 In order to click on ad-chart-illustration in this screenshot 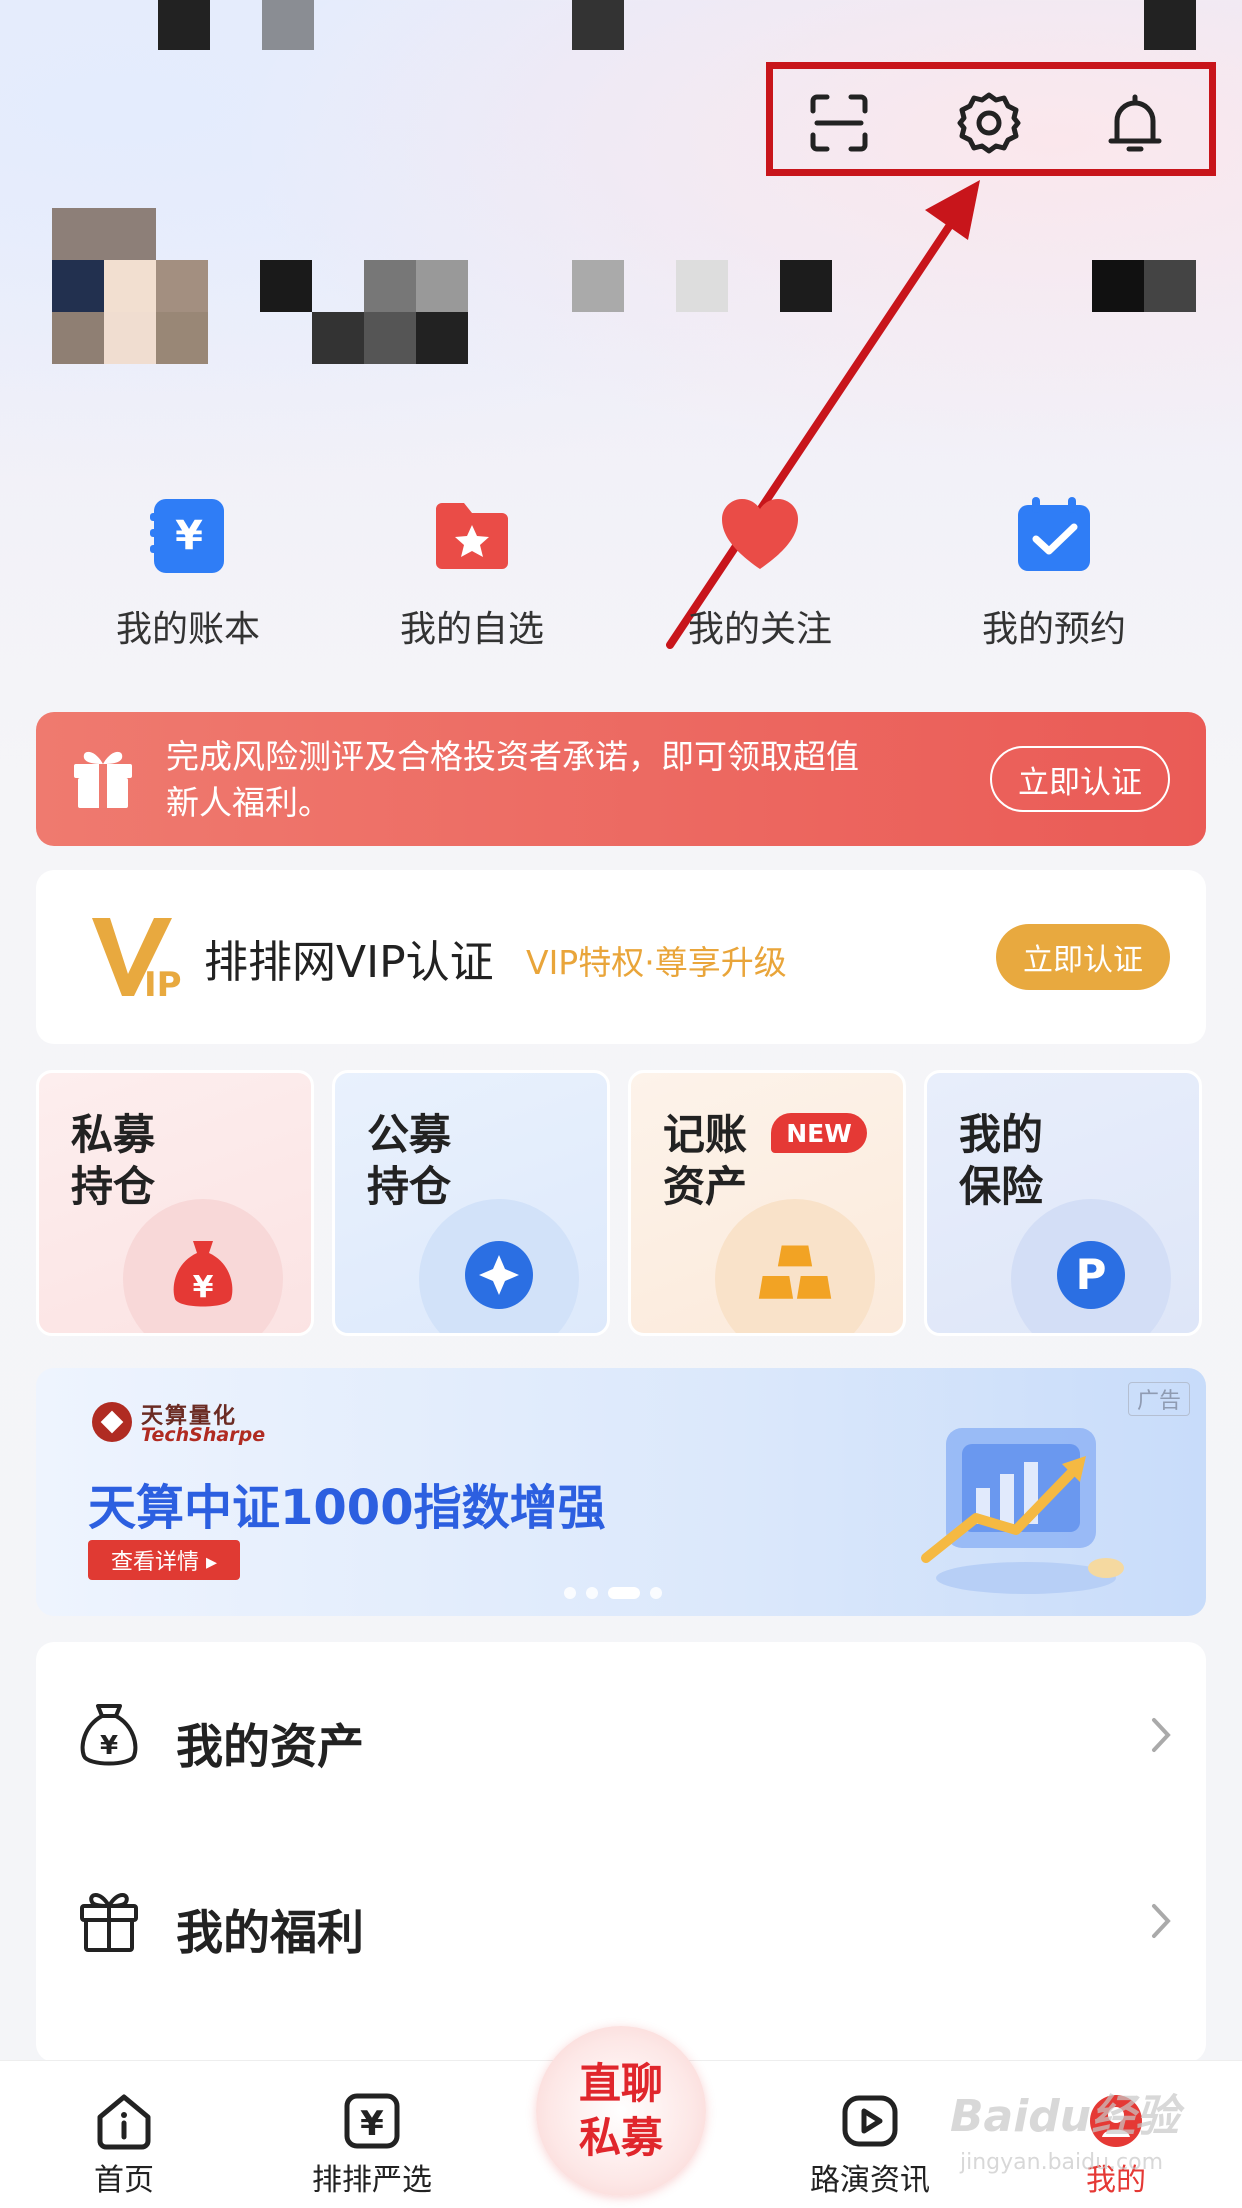, I will do `click(1026, 1508)`.